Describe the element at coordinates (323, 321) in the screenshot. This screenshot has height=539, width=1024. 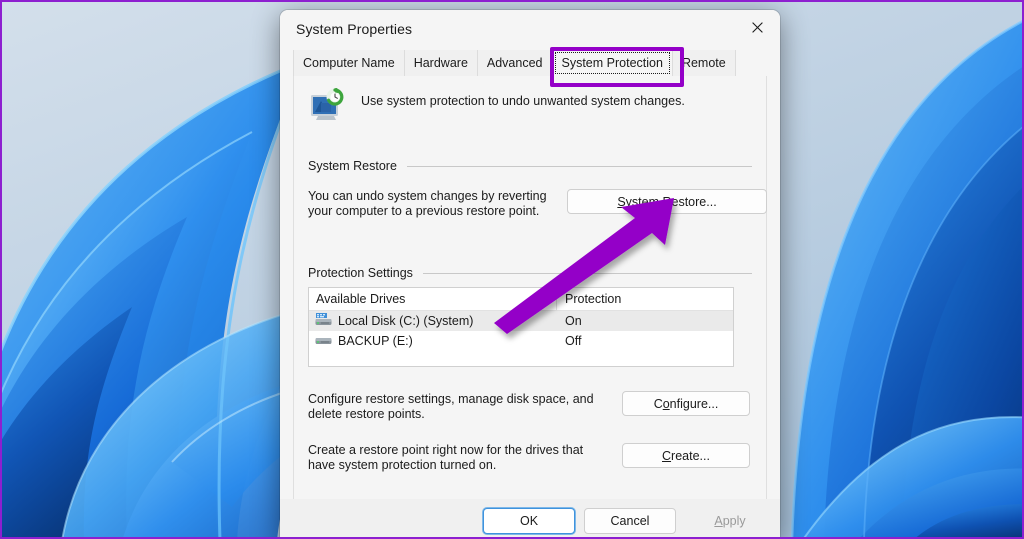
I see `system-drive-icon` at that location.